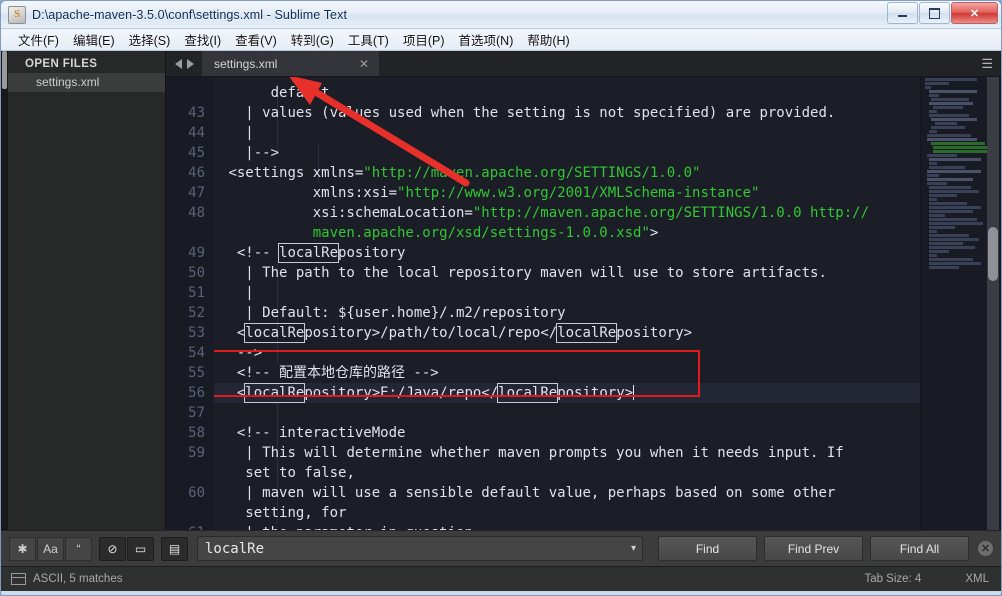 Image resolution: width=1002 pixels, height=596 pixels. Describe the element at coordinates (567, 473) in the screenshot. I see `code-line: set to false,` at that location.